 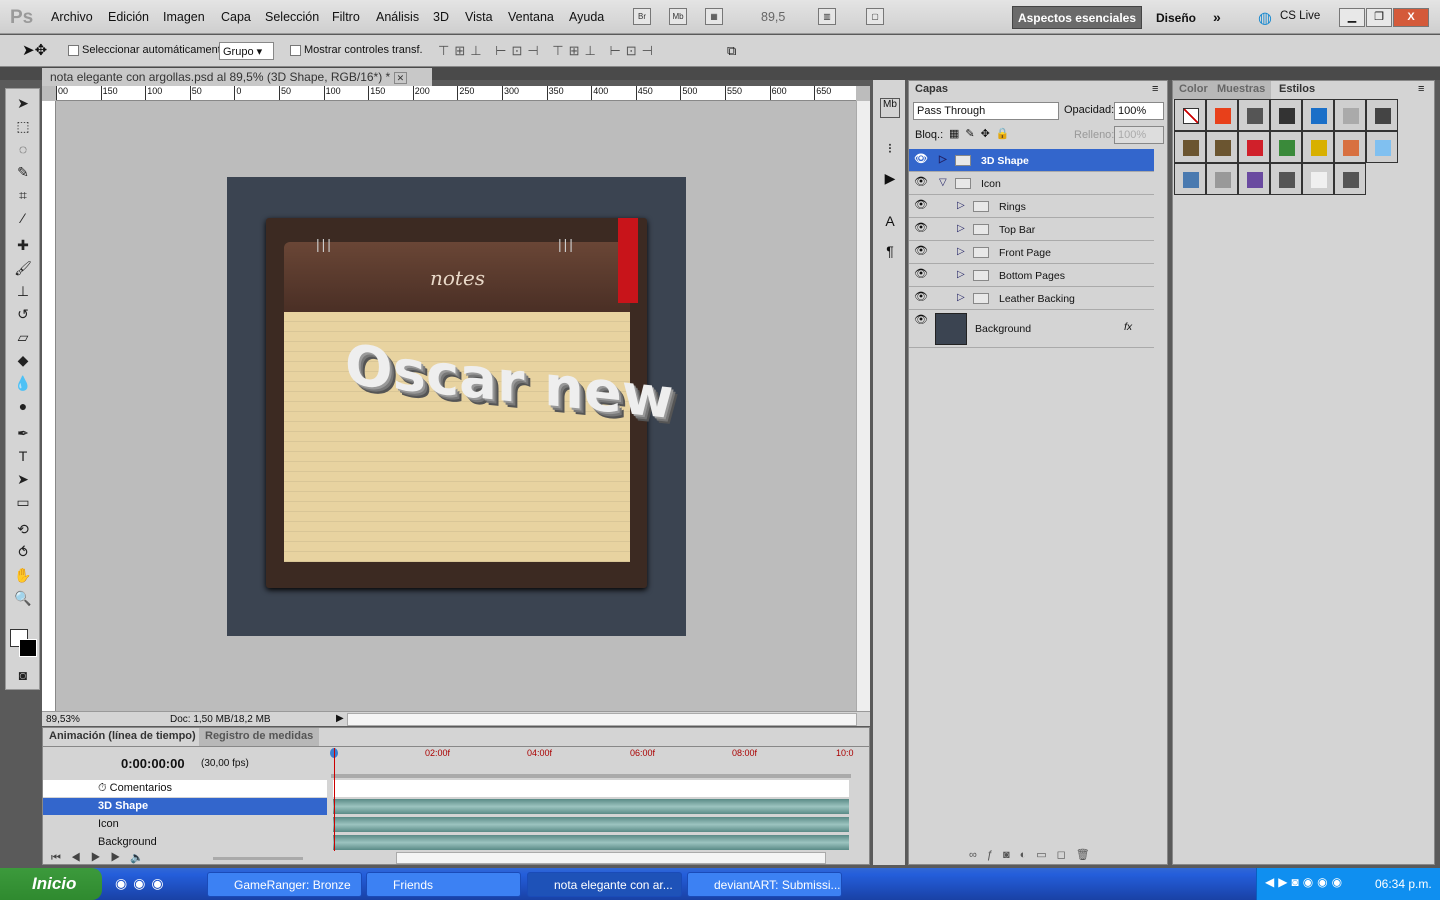 I want to click on zoom-tool: 🔍, so click(x=23, y=600).